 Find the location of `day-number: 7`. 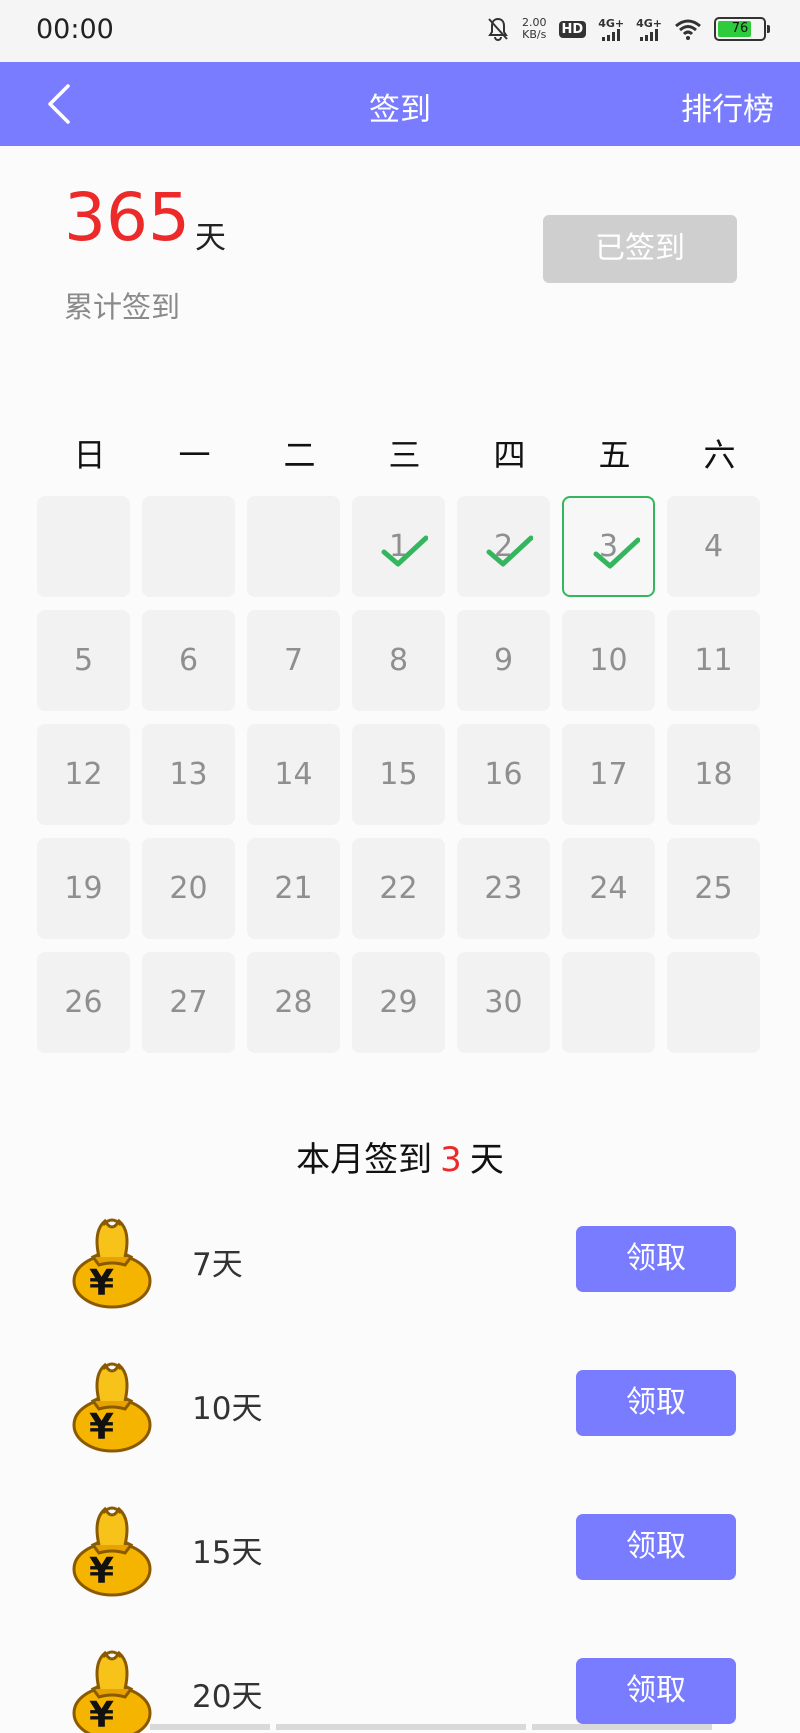

day-number: 7 is located at coordinates (293, 660).